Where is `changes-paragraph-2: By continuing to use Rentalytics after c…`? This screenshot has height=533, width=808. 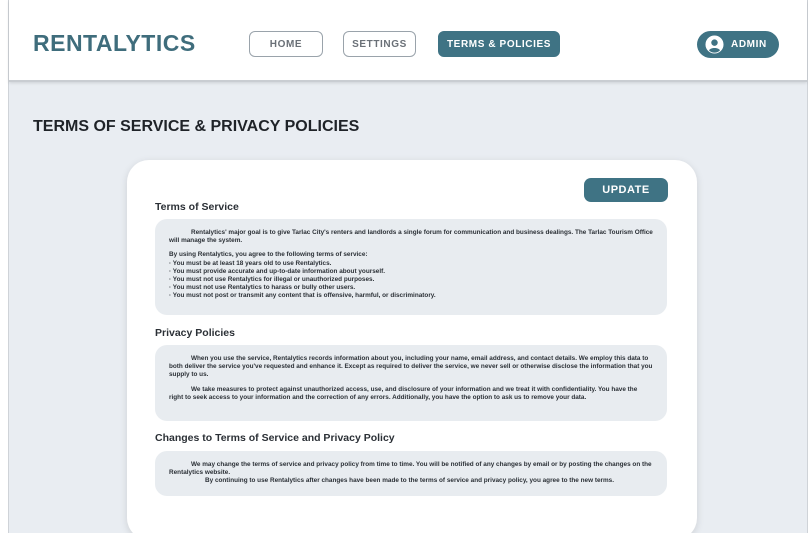
changes-paragraph-2: By continuing to use Rentalytics after c… is located at coordinates (410, 481).